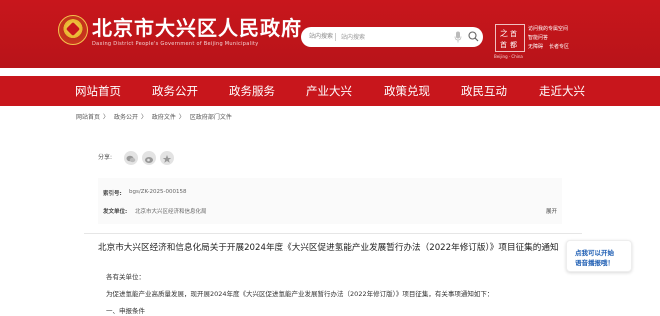 The width and height of the screenshot is (660, 316). What do you see at coordinates (125, 311) in the screenshot?
I see `document-section-heading: 一、申报条件` at bounding box center [125, 311].